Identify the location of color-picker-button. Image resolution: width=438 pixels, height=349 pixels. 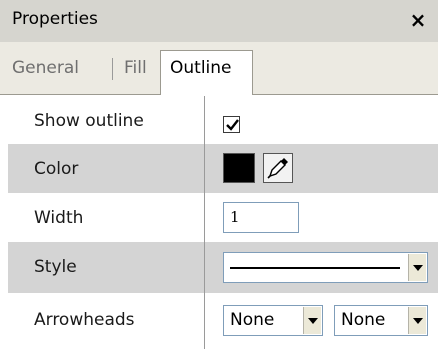
(278, 168).